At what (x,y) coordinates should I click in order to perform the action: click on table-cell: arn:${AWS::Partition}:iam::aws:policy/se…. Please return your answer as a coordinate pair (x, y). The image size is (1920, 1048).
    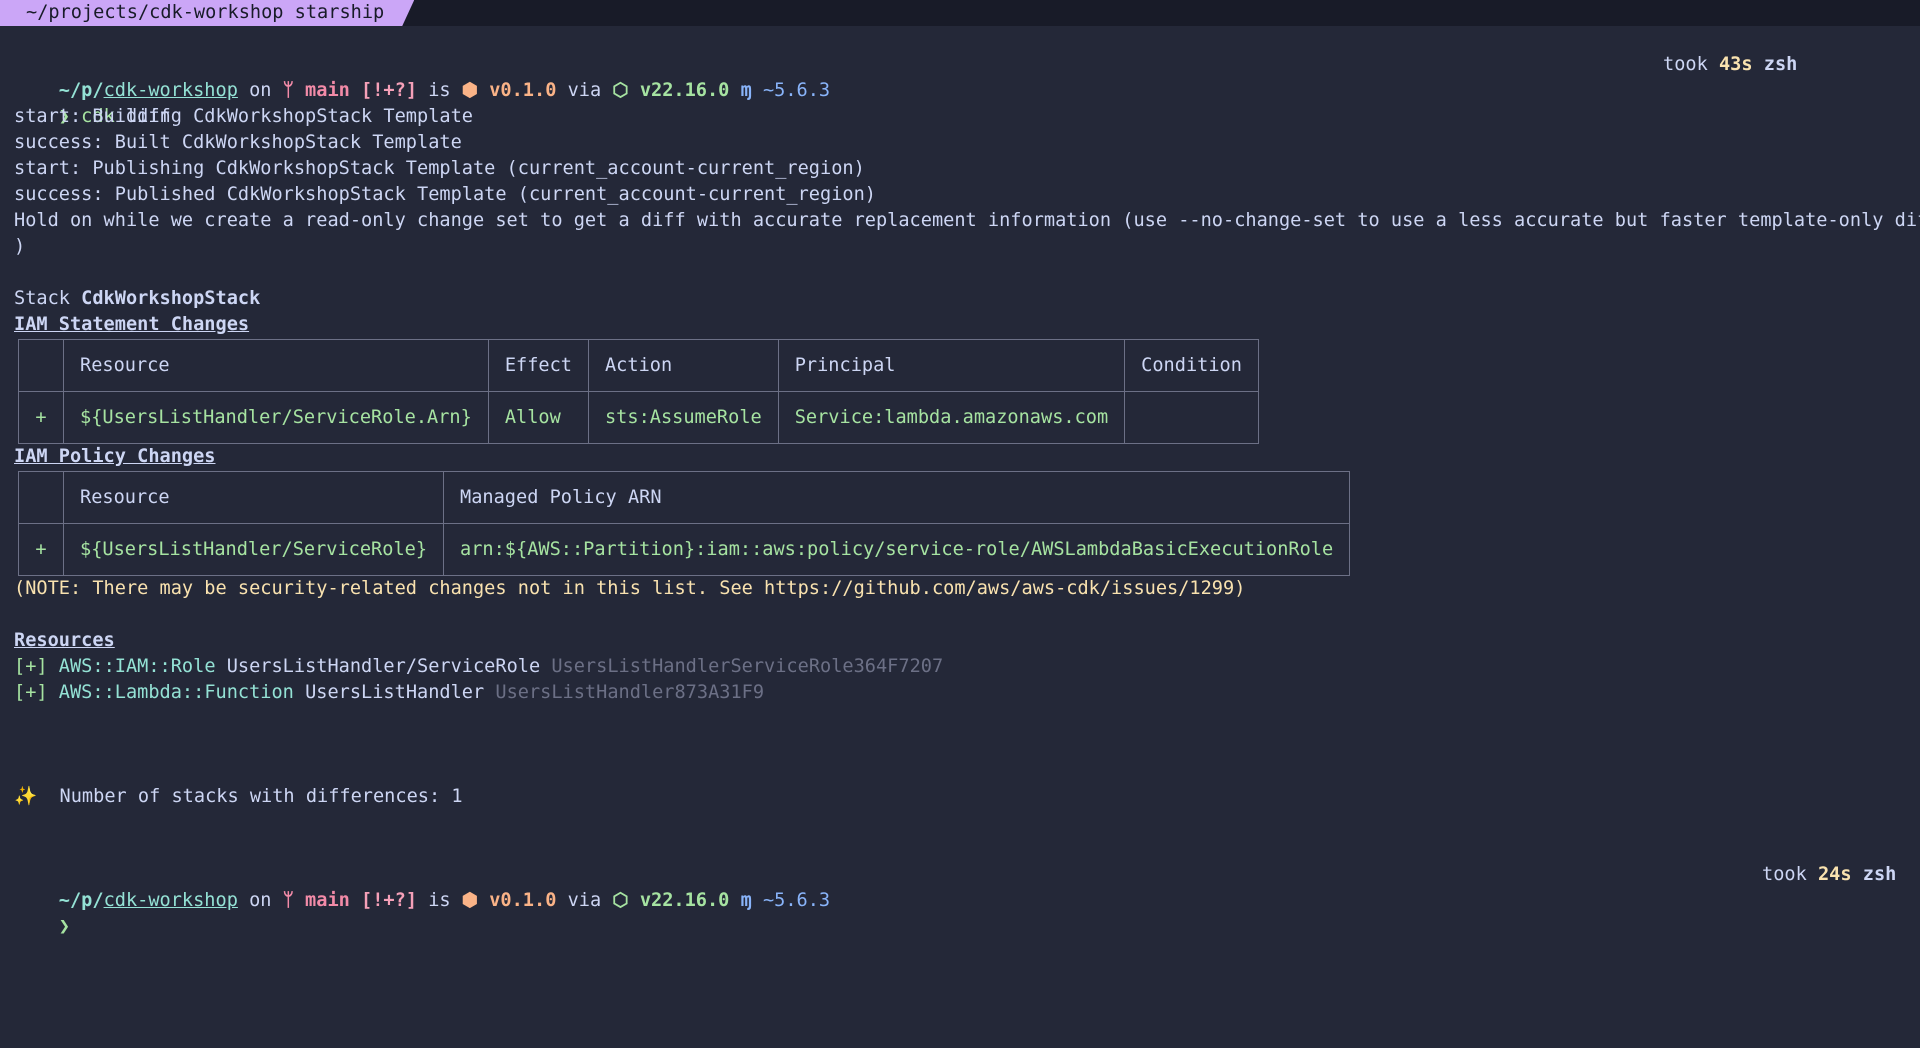
    Looking at the image, I should click on (897, 549).